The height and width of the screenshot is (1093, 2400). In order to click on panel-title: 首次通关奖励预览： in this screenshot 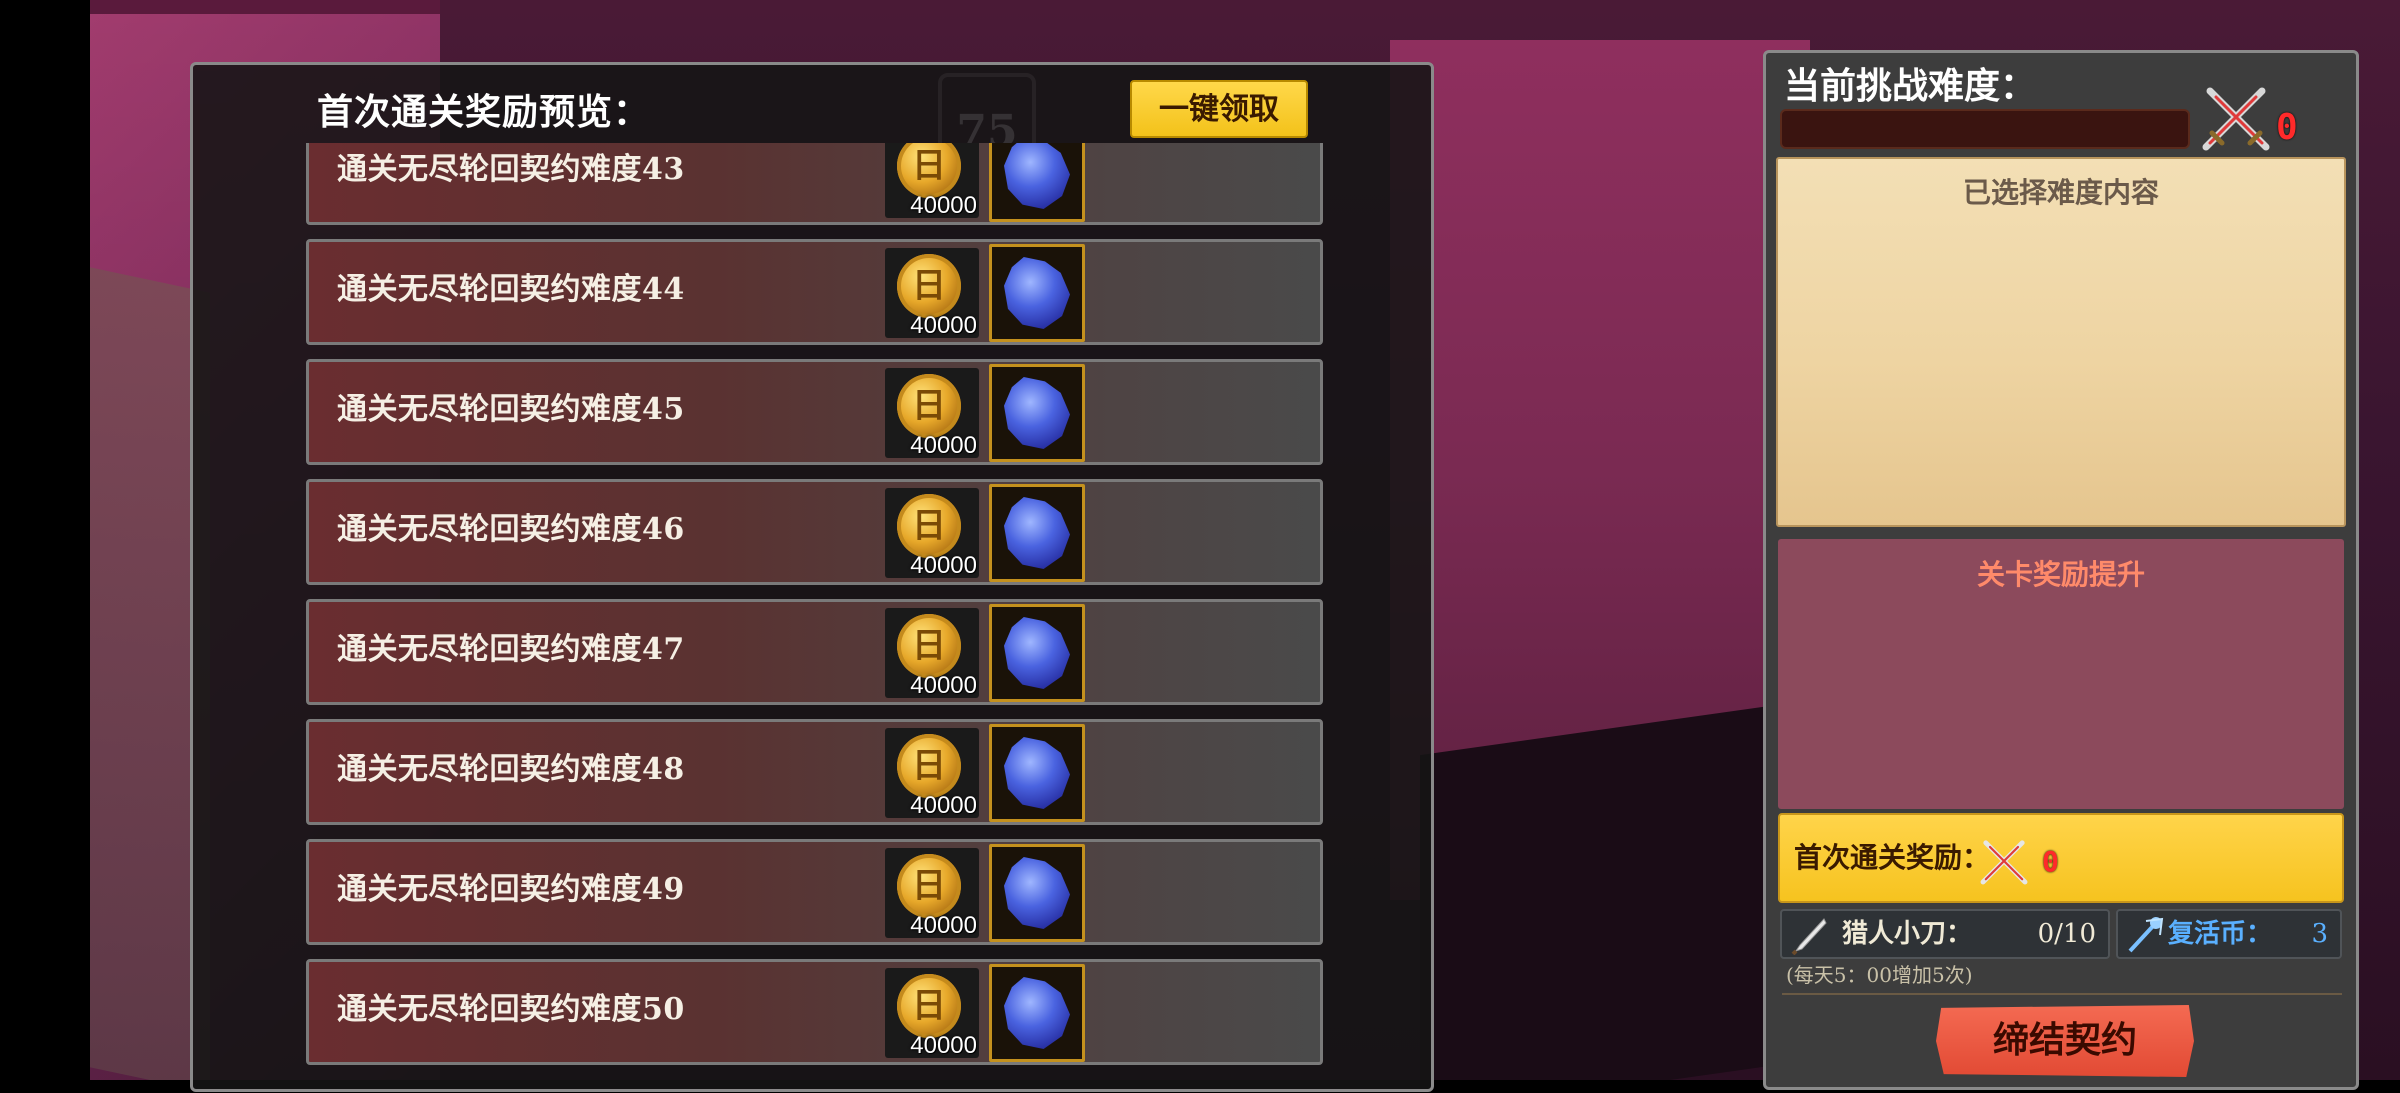, I will do `click(484, 112)`.